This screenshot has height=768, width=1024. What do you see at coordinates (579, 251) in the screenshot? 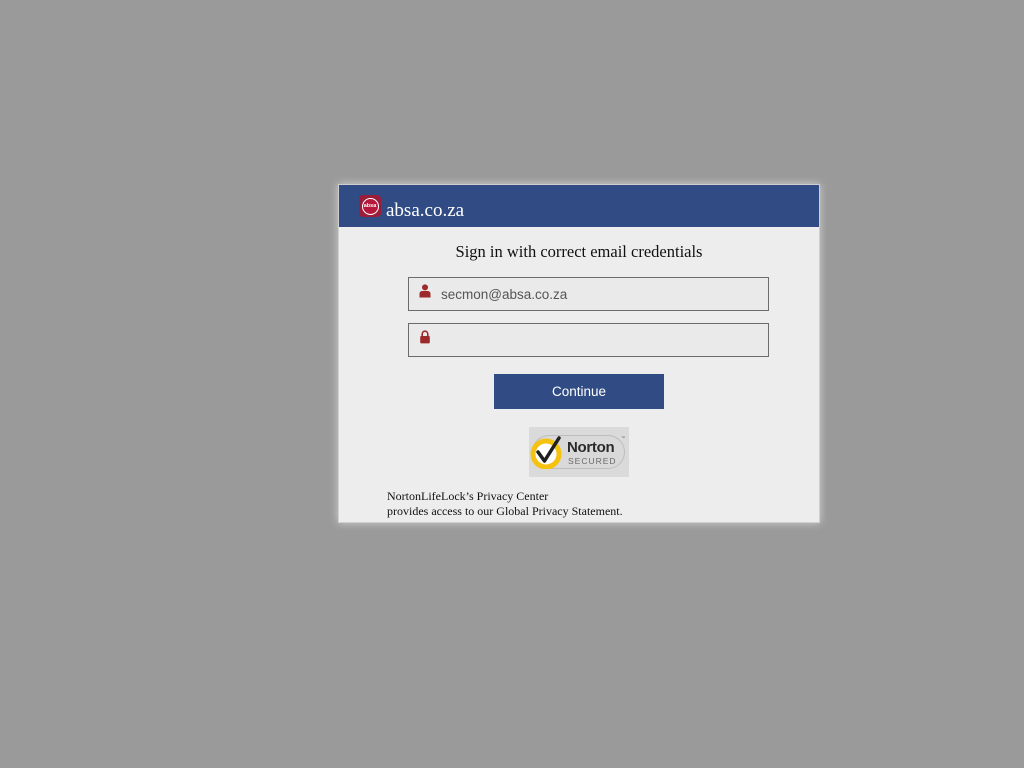
I see `signin-heading: Sign in with correct email credentials` at bounding box center [579, 251].